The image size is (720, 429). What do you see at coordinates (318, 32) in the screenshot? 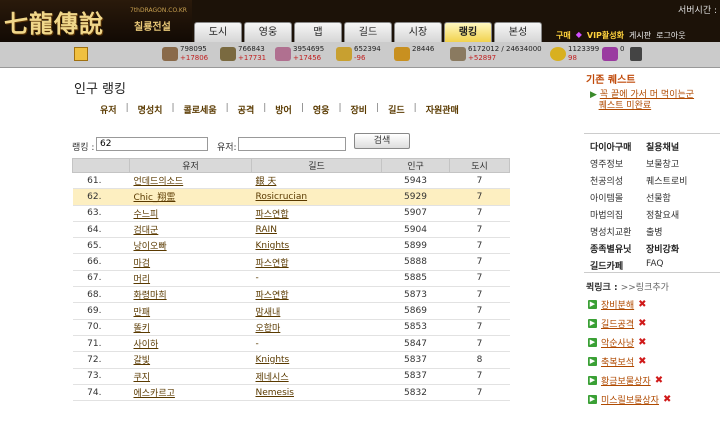
I see `tab-map: 맵` at bounding box center [318, 32].